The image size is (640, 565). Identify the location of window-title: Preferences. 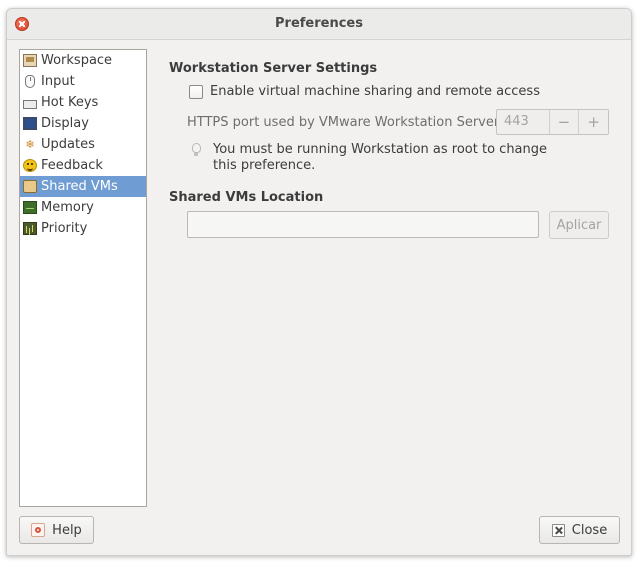
(319, 23).